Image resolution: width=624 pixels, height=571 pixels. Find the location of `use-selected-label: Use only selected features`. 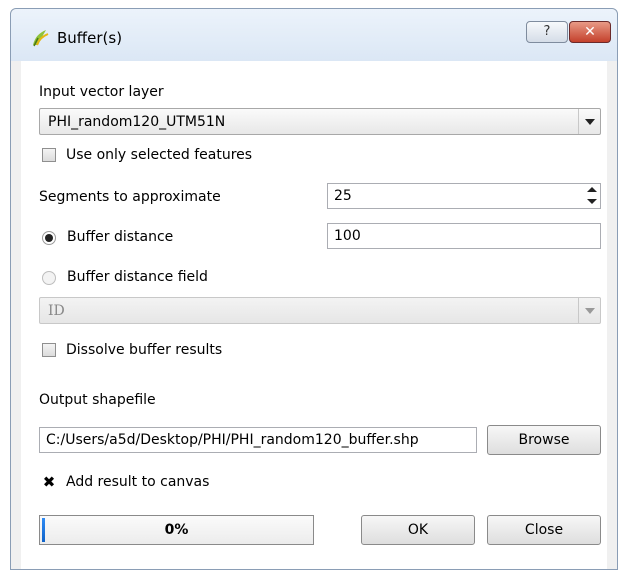

use-selected-label: Use only selected features is located at coordinates (159, 155).